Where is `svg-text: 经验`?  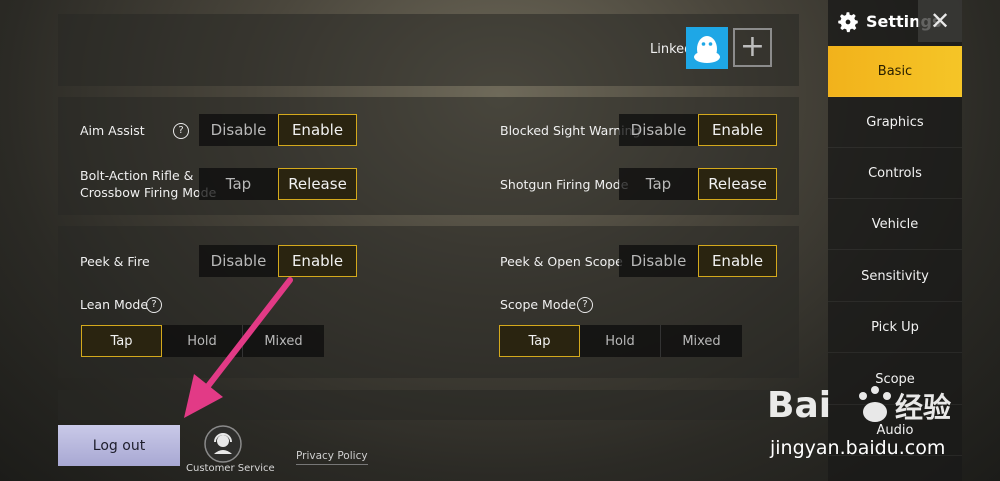
svg-text: 经验 is located at coordinates (923, 407).